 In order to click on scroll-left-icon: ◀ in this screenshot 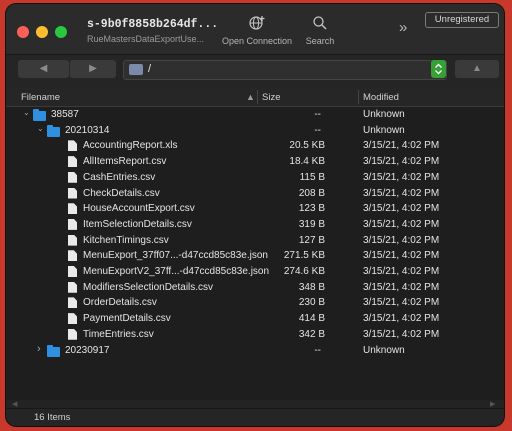, I will do `click(14, 404)`.